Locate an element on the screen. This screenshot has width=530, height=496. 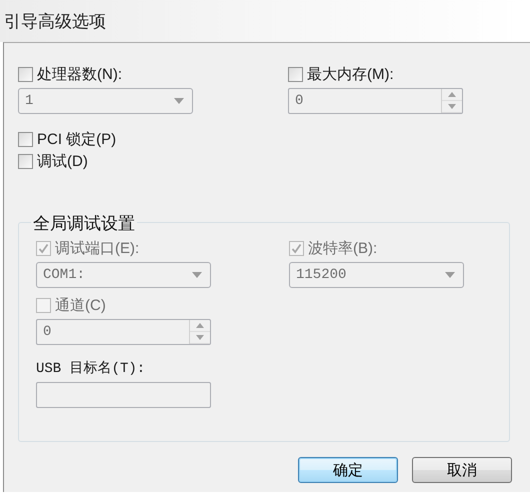
dialog-button: 取消 is located at coordinates (462, 470).